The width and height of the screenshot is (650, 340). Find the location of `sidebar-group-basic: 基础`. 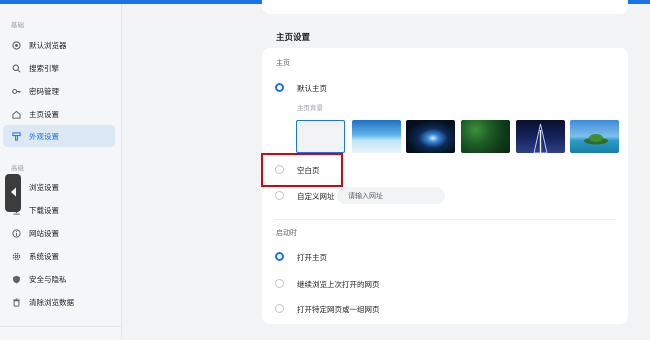

sidebar-group-basic: 基础 is located at coordinates (17, 25).